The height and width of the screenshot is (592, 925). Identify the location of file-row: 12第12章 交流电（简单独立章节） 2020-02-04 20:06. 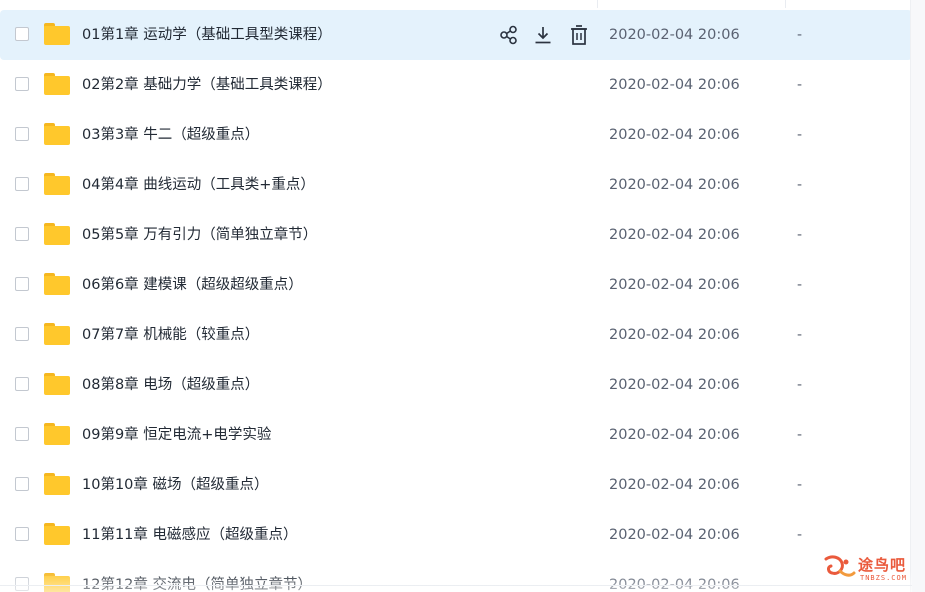
(456, 576).